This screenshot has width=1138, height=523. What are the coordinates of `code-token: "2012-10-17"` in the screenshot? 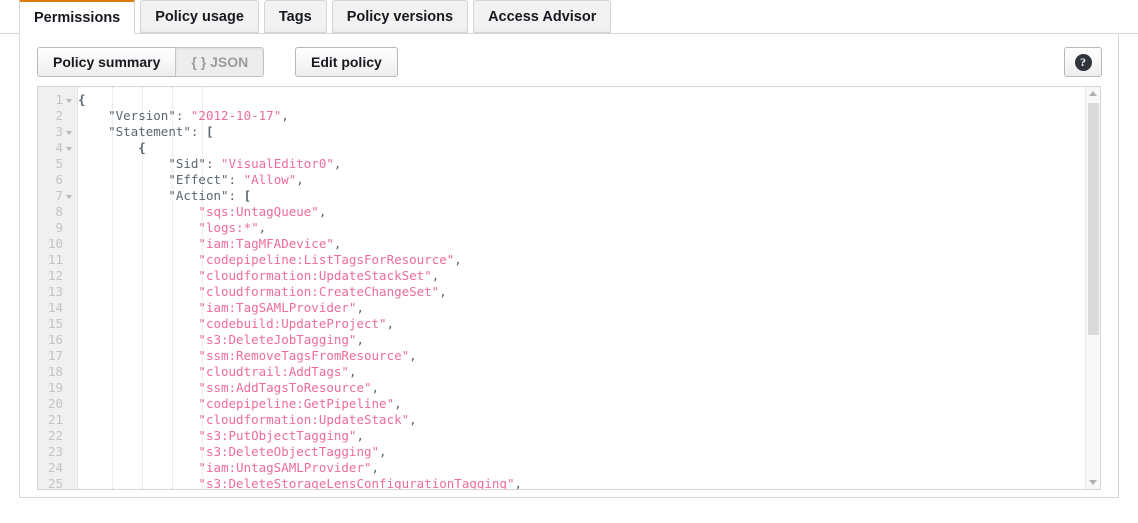 It's located at (236, 115).